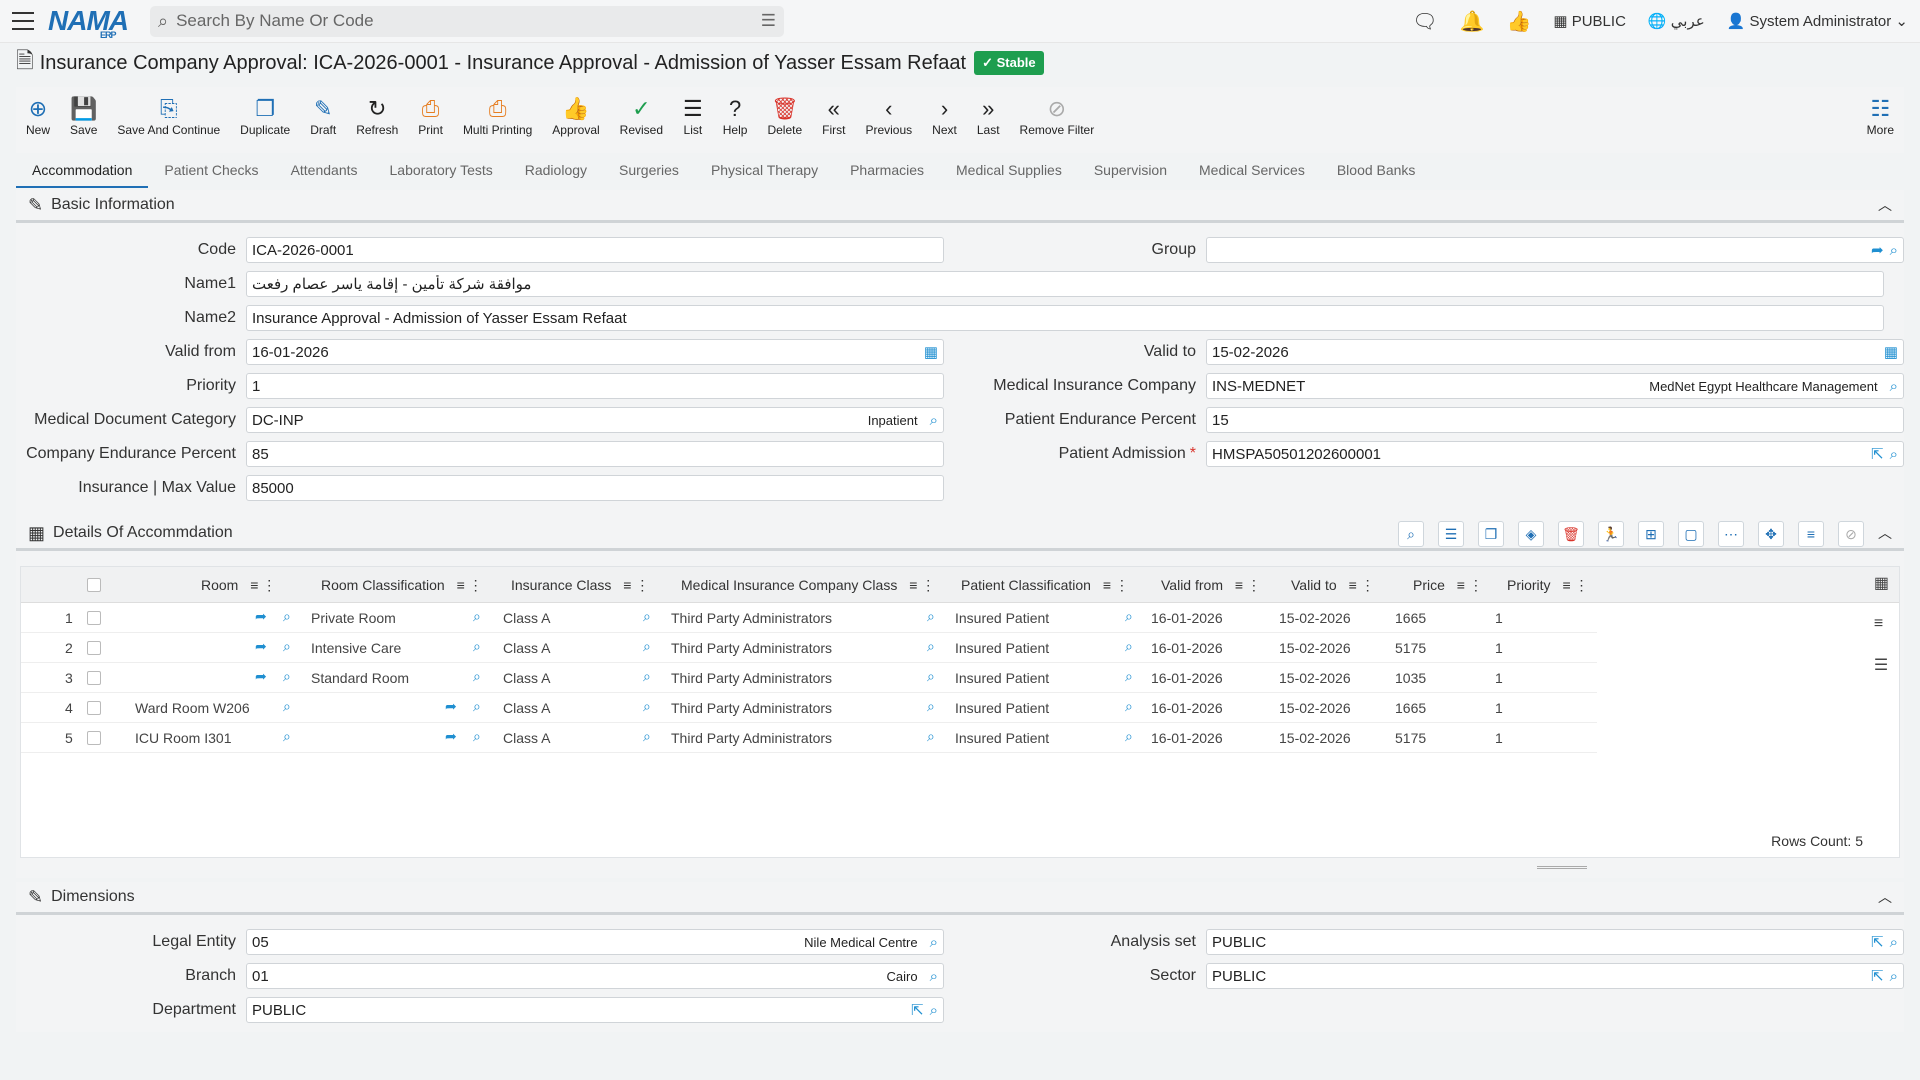  What do you see at coordinates (1651, 534) in the screenshot?
I see `insert-icon: ⊞` at bounding box center [1651, 534].